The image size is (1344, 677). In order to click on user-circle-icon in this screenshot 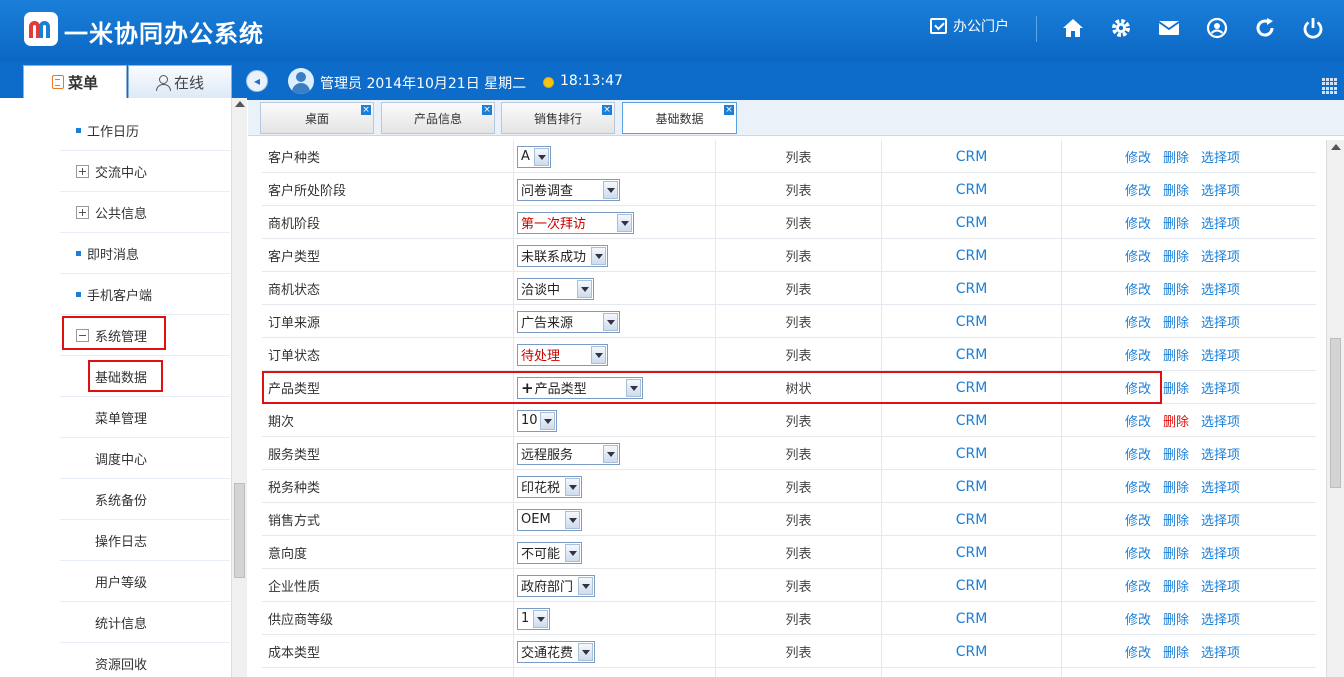, I will do `click(1217, 28)`.